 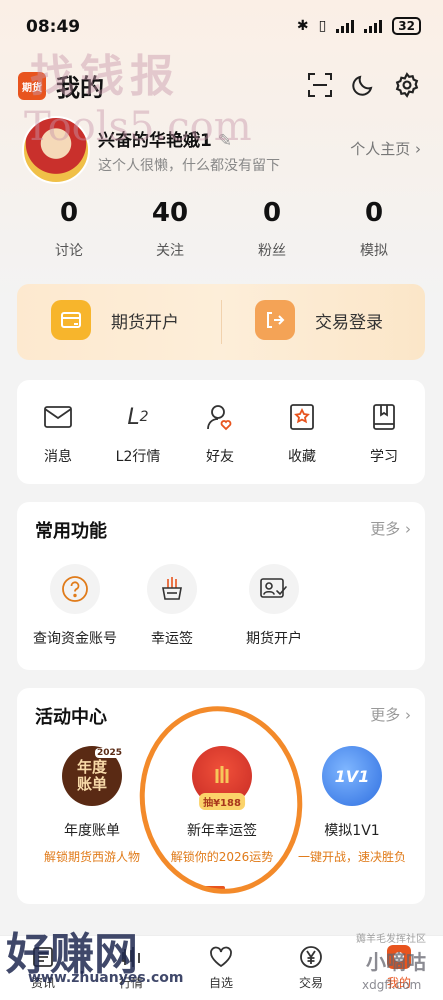 I want to click on nav-market: 行情, so click(x=131, y=967).